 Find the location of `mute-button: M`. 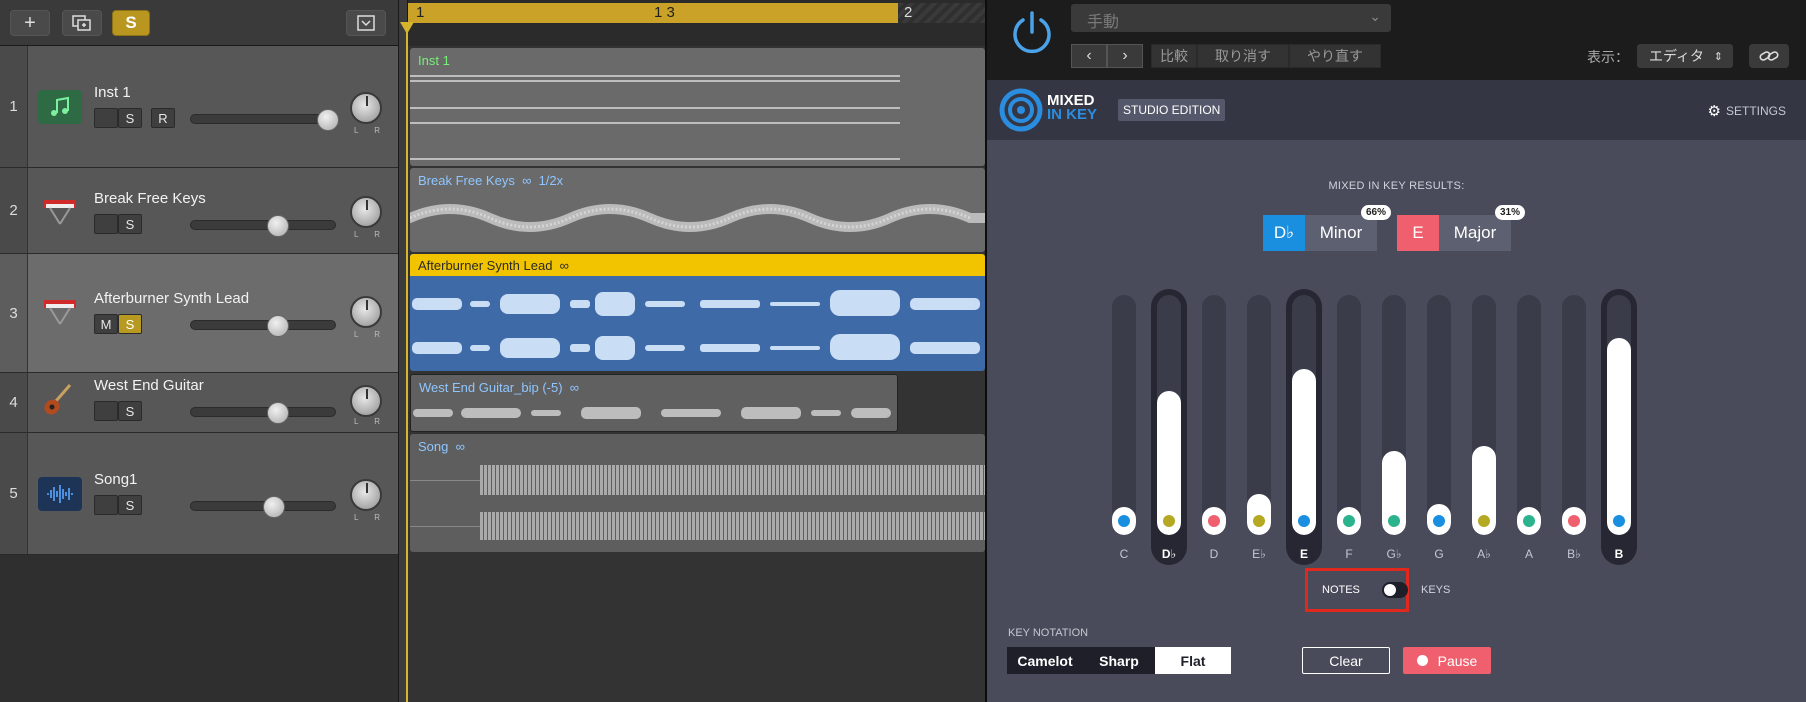

mute-button: M is located at coordinates (106, 324).